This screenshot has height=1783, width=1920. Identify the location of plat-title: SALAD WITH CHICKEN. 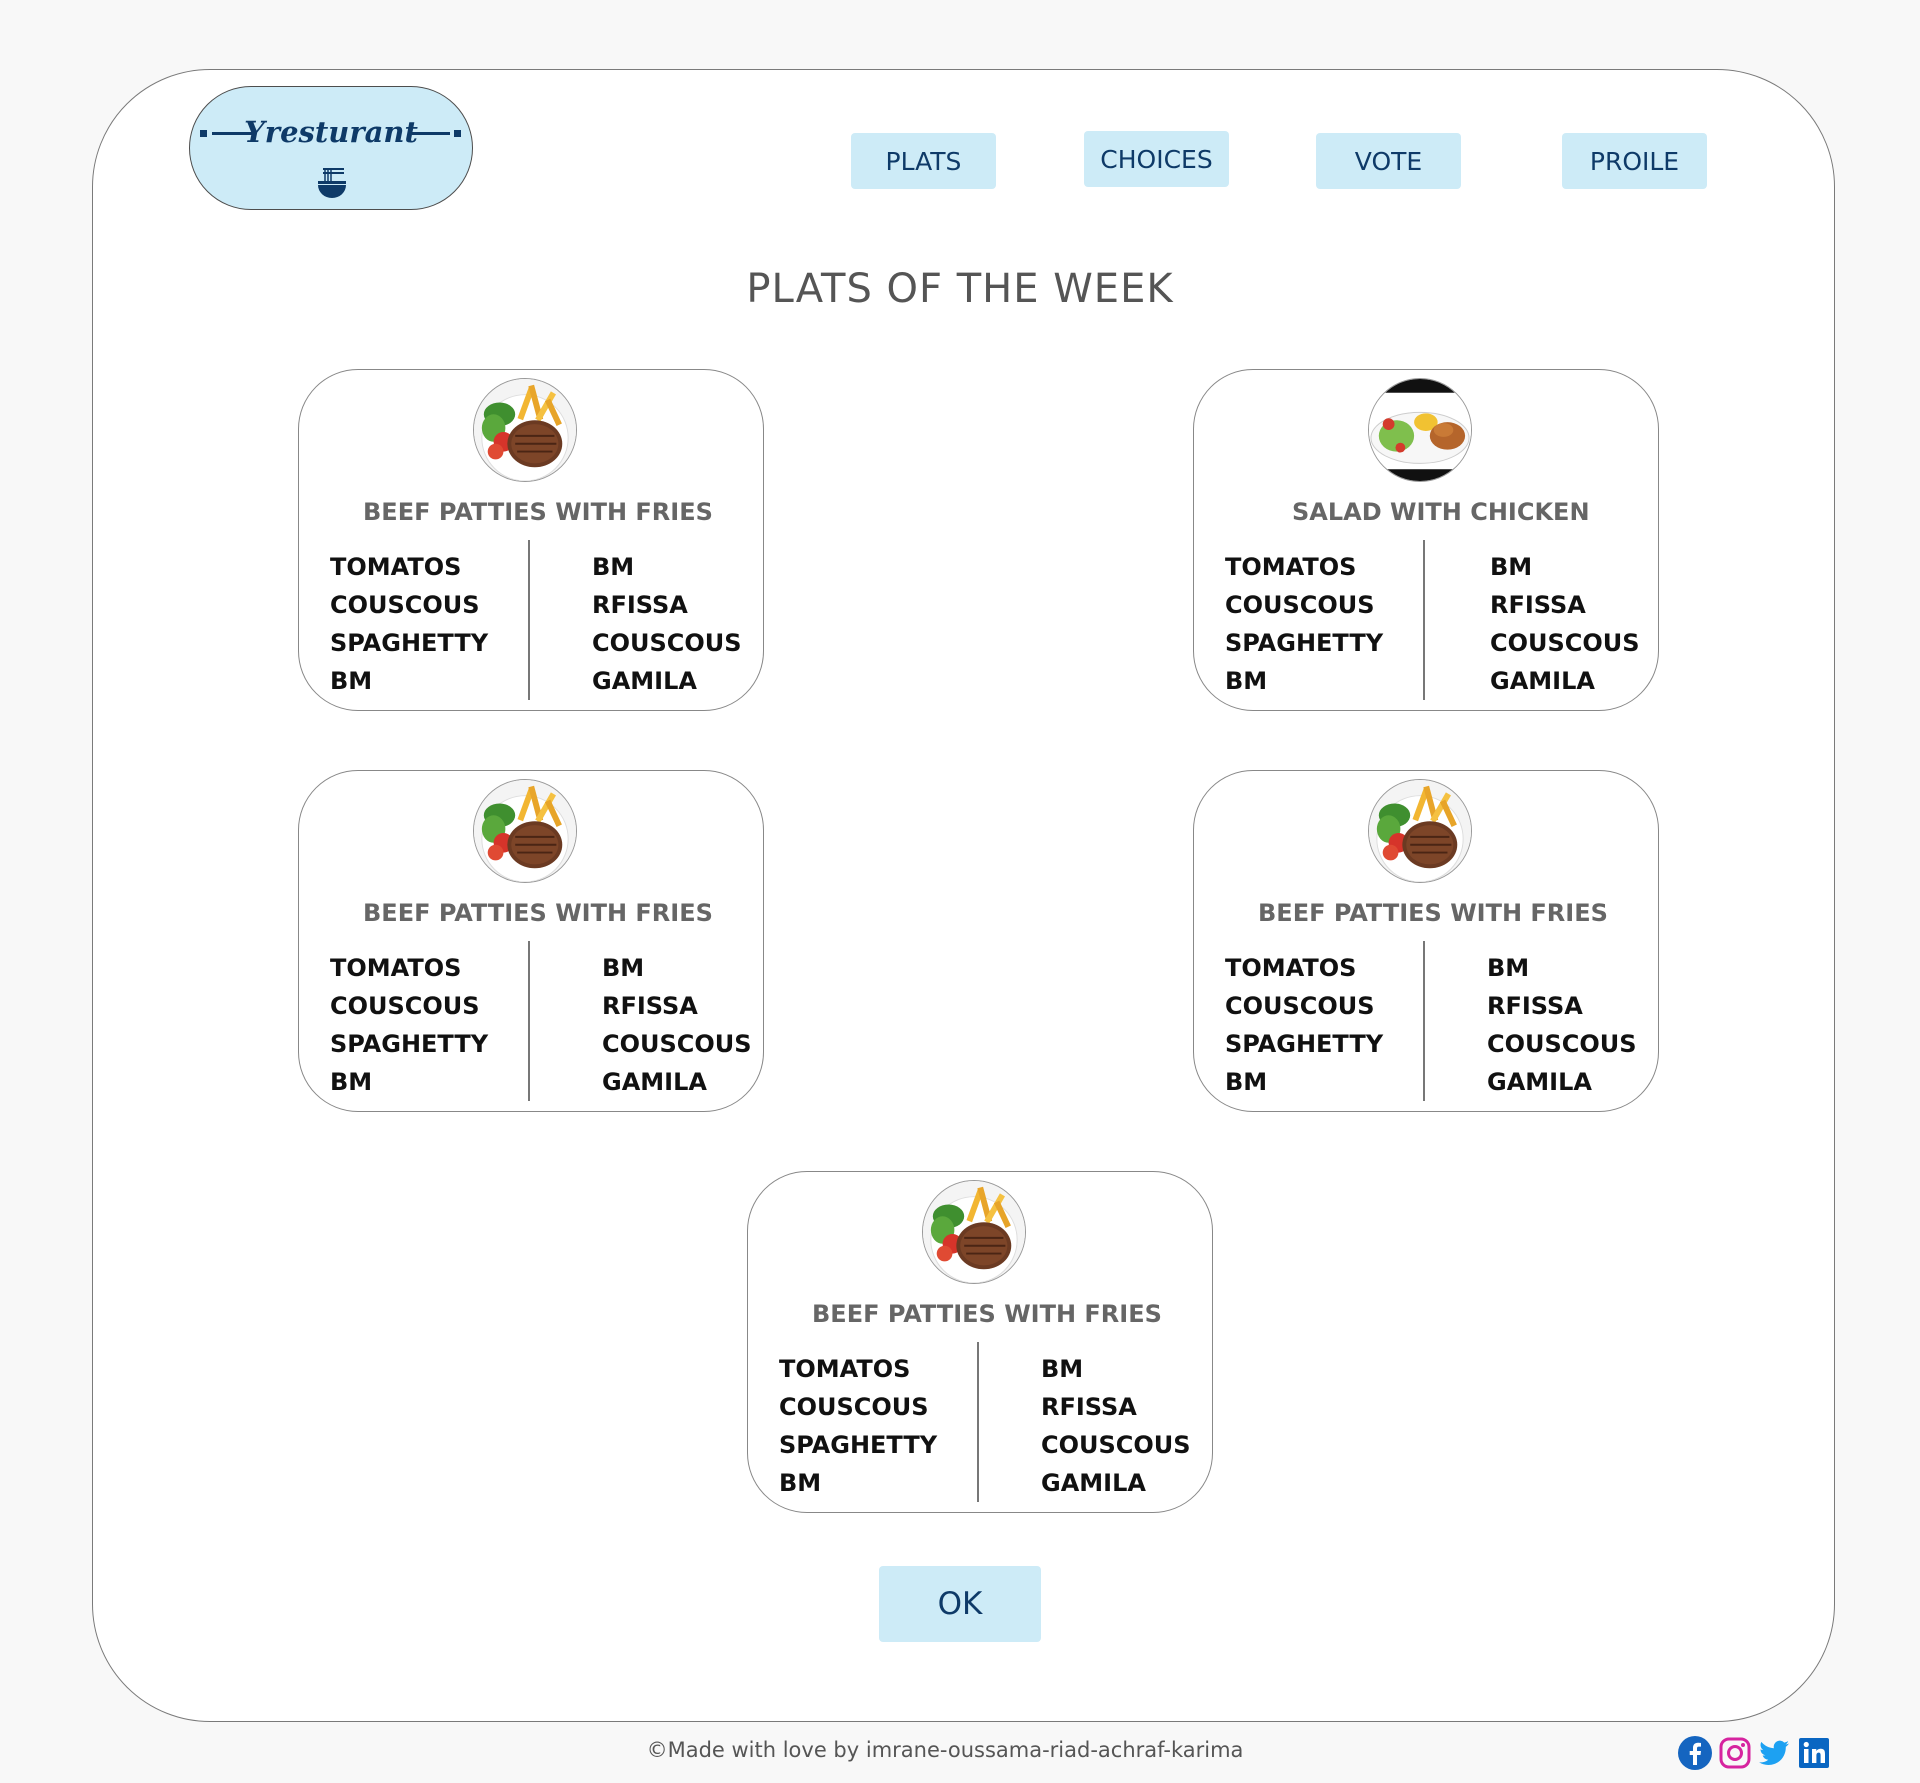
(1441, 512).